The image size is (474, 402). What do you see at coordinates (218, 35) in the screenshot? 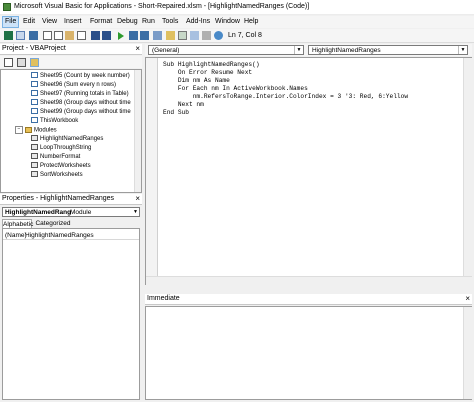
I see `help-icon` at bounding box center [218, 35].